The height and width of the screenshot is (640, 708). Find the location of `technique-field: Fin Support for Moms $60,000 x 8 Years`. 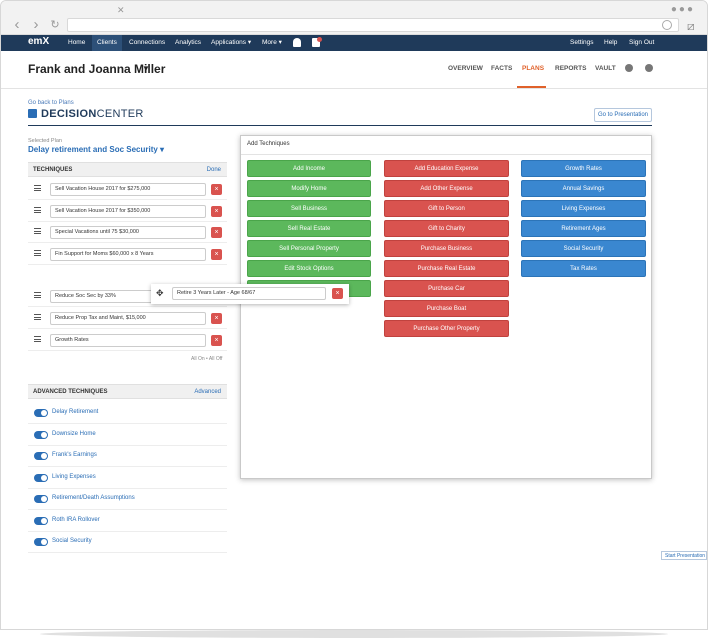

technique-field: Fin Support for Moms $60,000 x 8 Years is located at coordinates (128, 254).